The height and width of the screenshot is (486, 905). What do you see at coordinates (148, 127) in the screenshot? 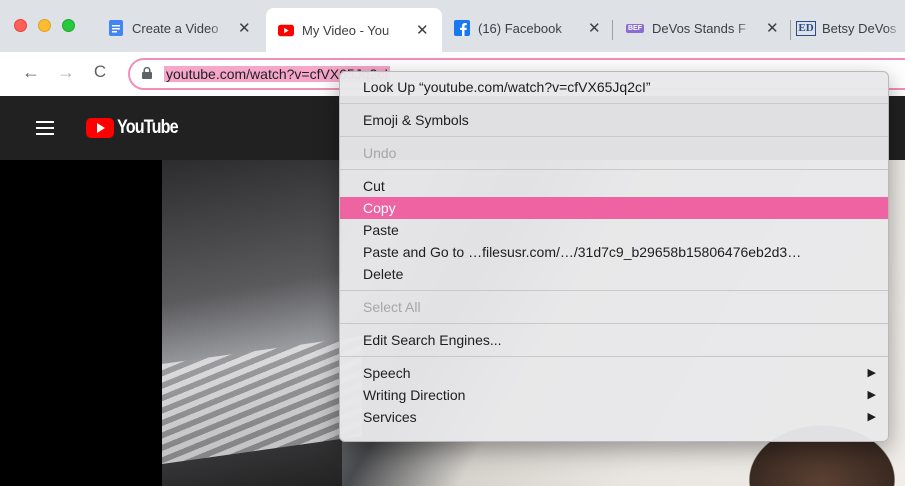
I see `youtube-logo-text: YouTube` at bounding box center [148, 127].